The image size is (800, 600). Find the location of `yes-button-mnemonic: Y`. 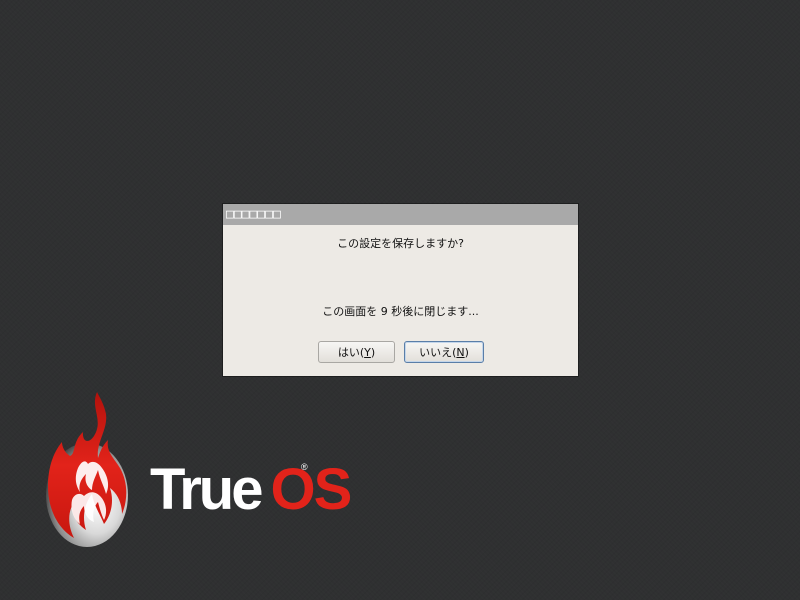

yes-button-mnemonic: Y is located at coordinates (367, 352).